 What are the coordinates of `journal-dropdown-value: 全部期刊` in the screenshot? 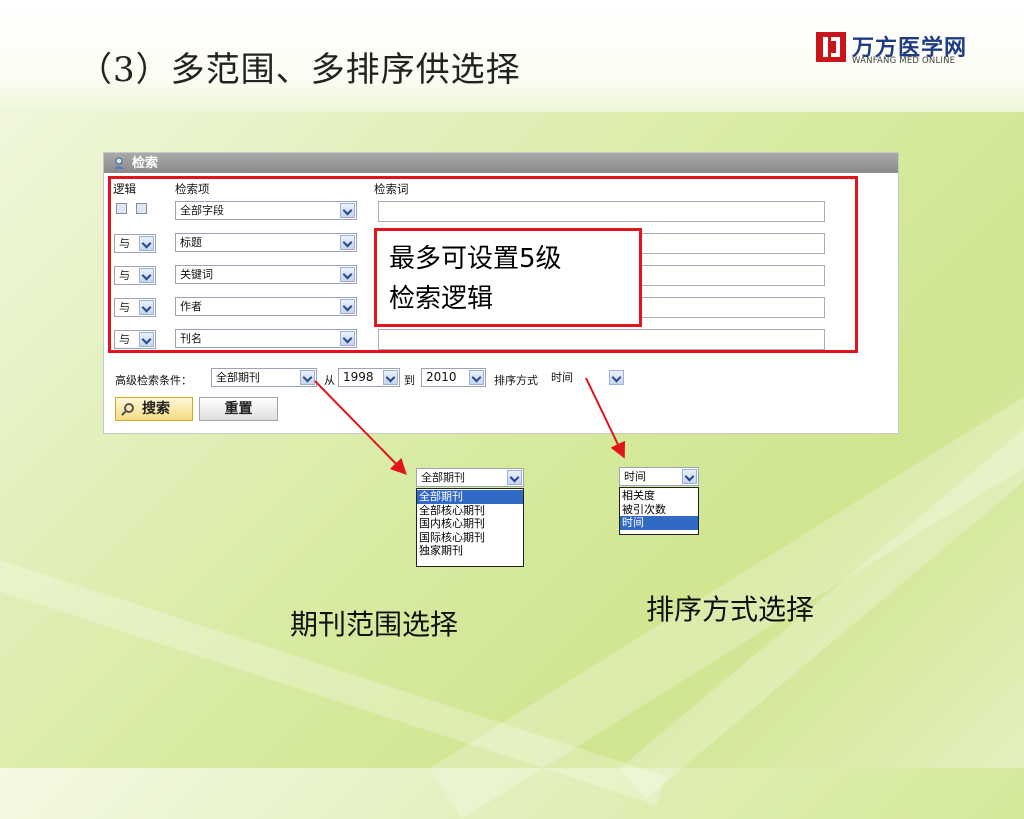 It's located at (443, 477).